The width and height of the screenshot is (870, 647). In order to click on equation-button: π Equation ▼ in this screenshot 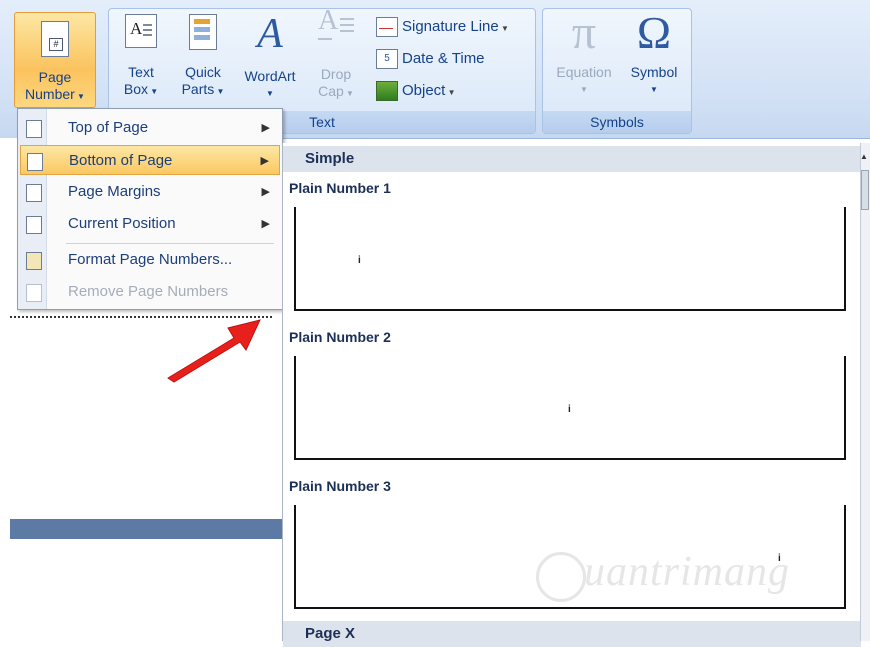, I will do `click(584, 53)`.